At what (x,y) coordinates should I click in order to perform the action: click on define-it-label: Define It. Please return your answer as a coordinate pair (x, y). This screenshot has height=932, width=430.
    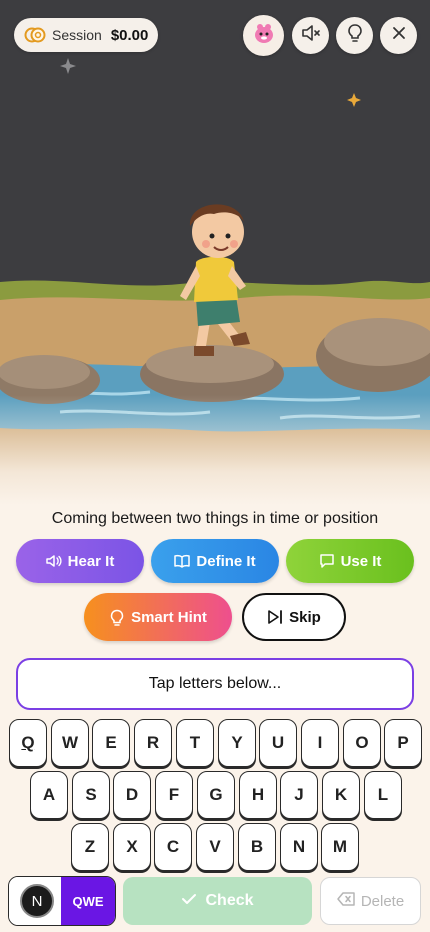
    Looking at the image, I should click on (226, 561).